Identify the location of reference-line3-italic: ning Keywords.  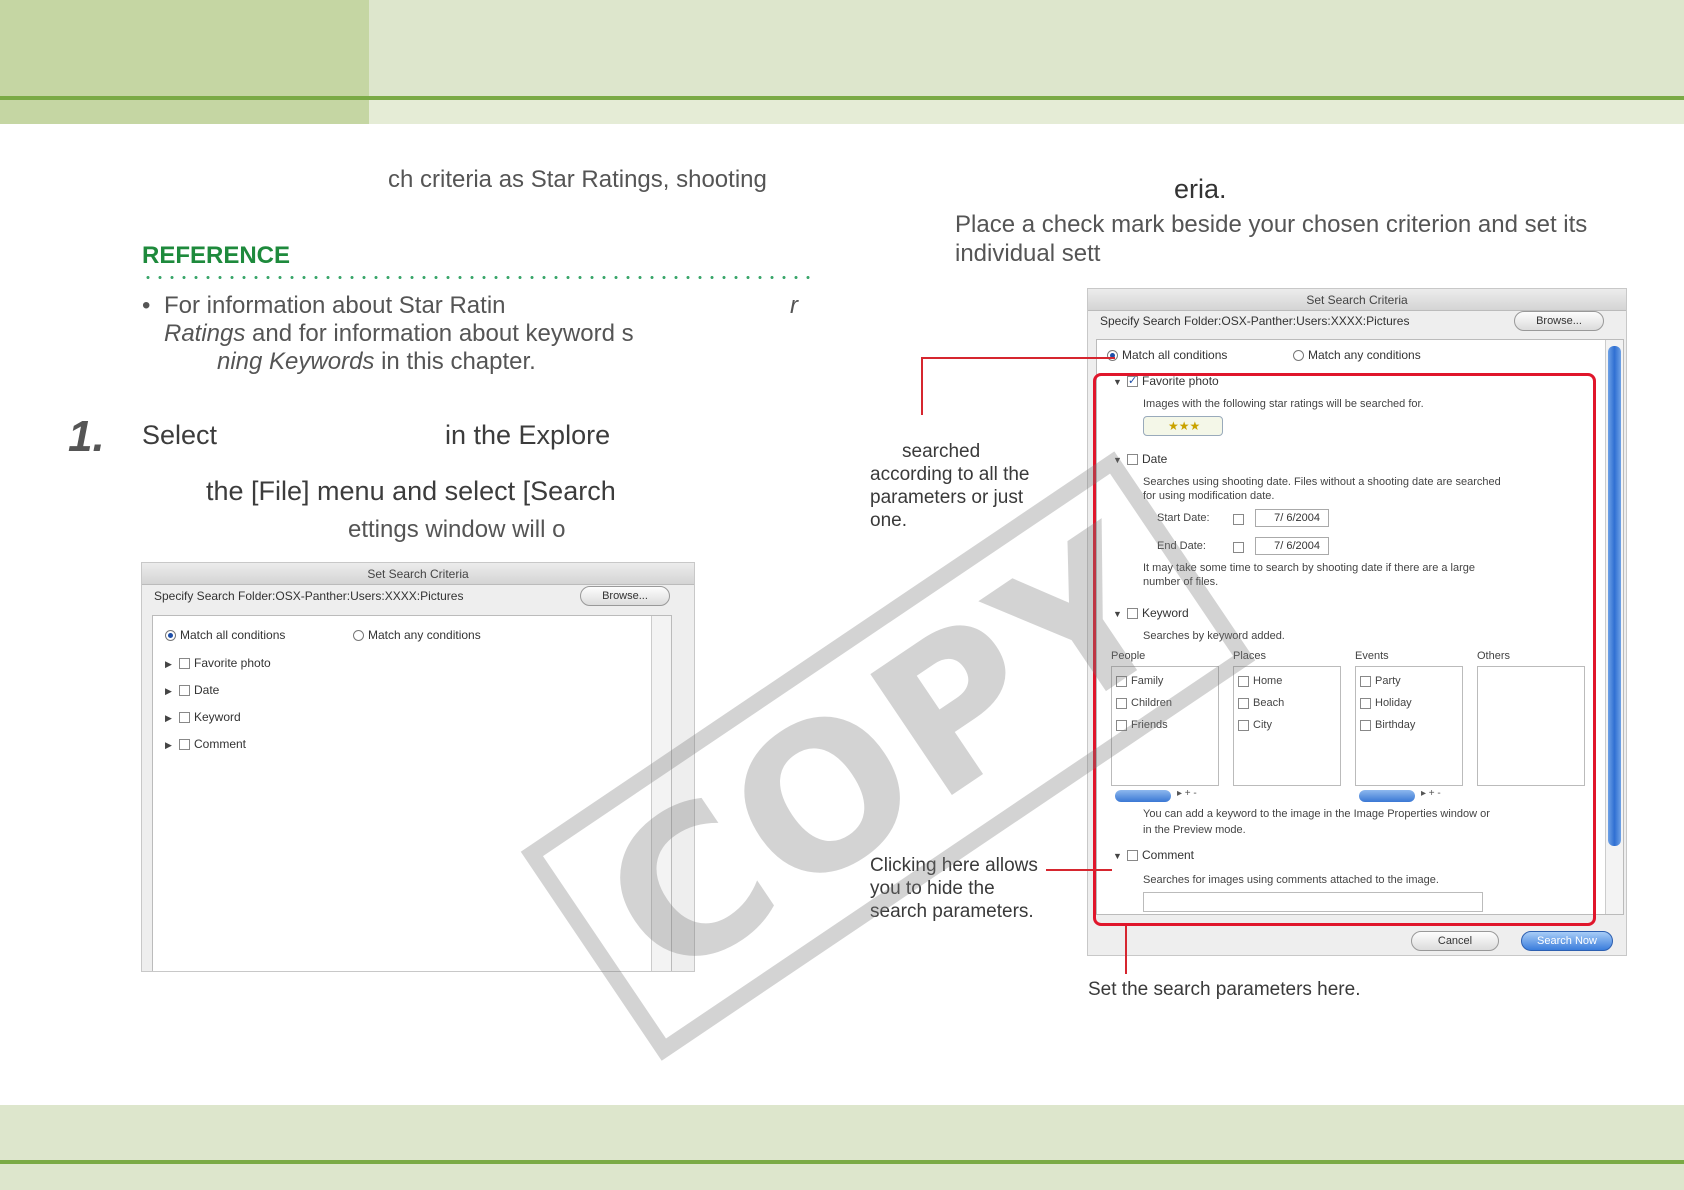
(296, 361).